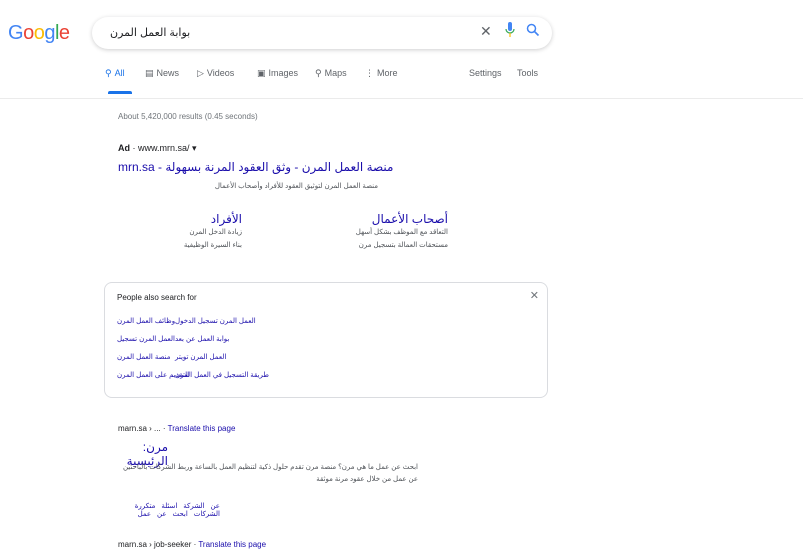 Image resolution: width=803 pixels, height=557 pixels. I want to click on related-search-link: وظائف العمل المرن, so click(146, 321).